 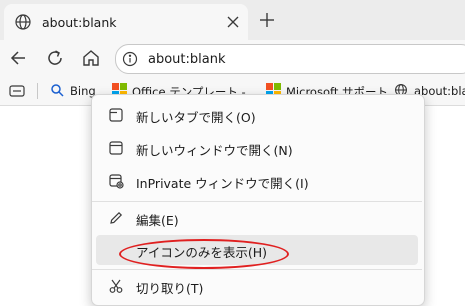 I want to click on navigation-toolbar: about:blank, so click(x=232, y=58).